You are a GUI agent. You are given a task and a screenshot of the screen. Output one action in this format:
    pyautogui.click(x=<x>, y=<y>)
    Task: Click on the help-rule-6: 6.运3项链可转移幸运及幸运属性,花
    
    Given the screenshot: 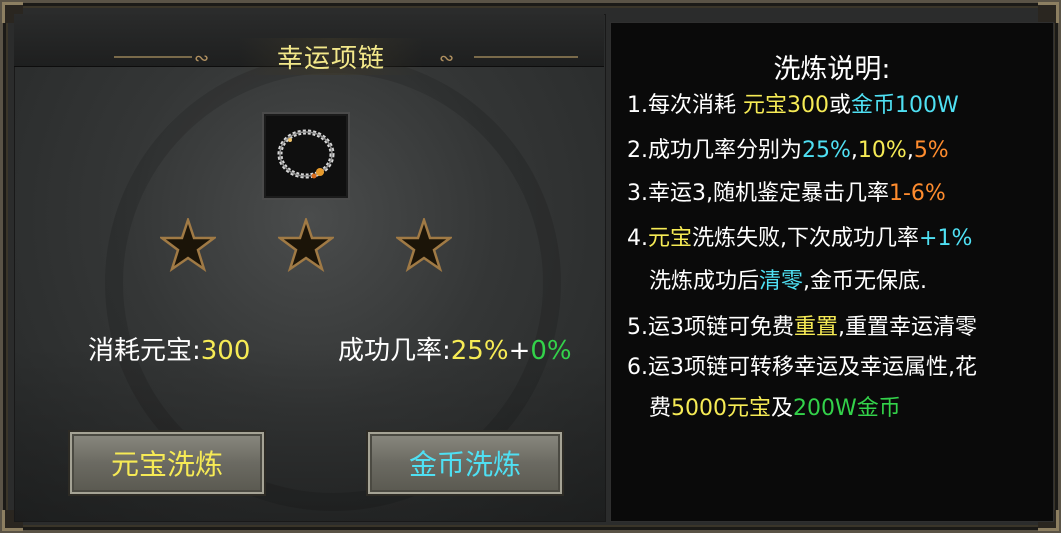 What is the action you would take?
    pyautogui.click(x=802, y=368)
    